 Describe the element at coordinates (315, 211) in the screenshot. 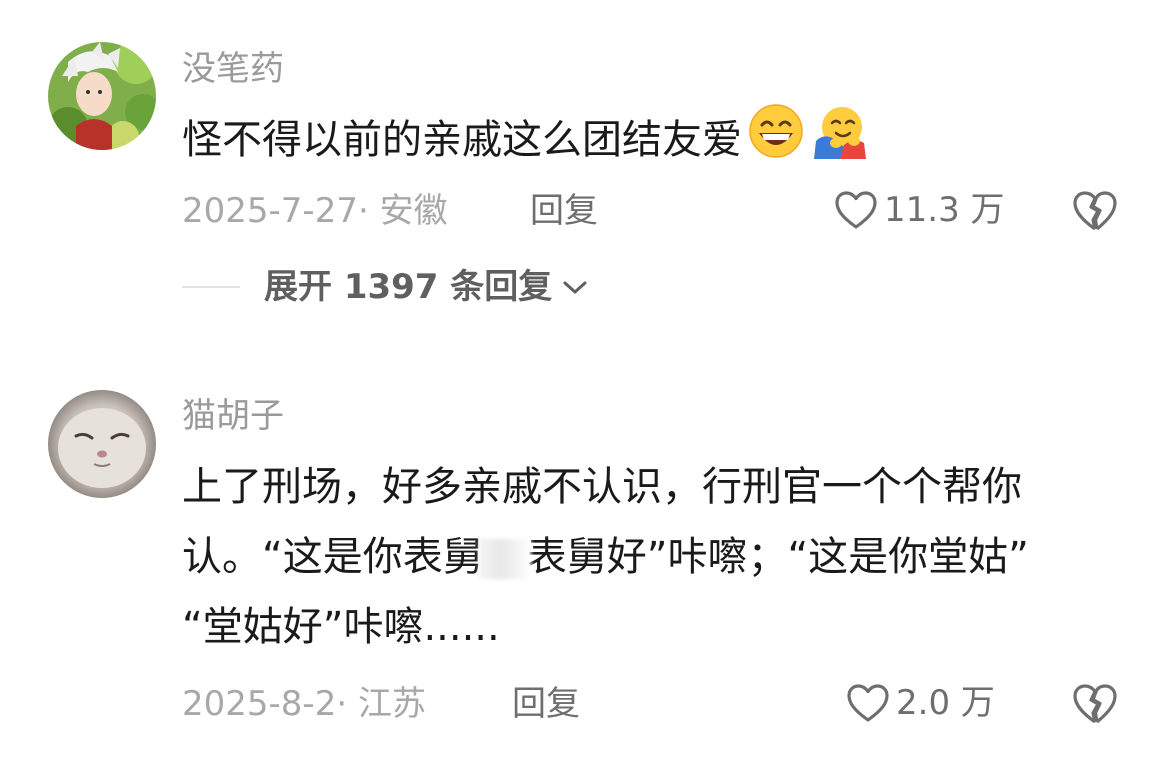

I see `comment-date-location: 2025-7-27· 安徽` at that location.